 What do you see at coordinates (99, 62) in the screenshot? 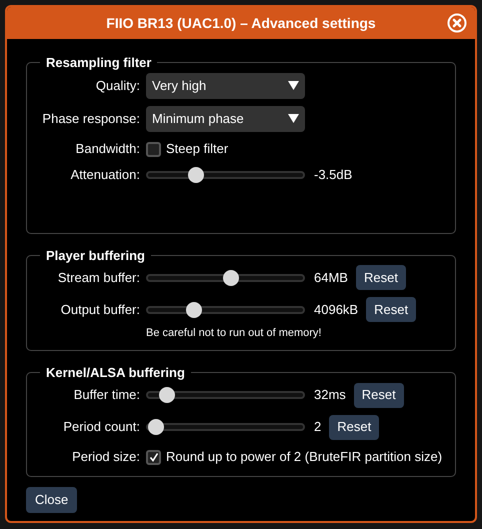
I see `section-legend: Resampling filter` at bounding box center [99, 62].